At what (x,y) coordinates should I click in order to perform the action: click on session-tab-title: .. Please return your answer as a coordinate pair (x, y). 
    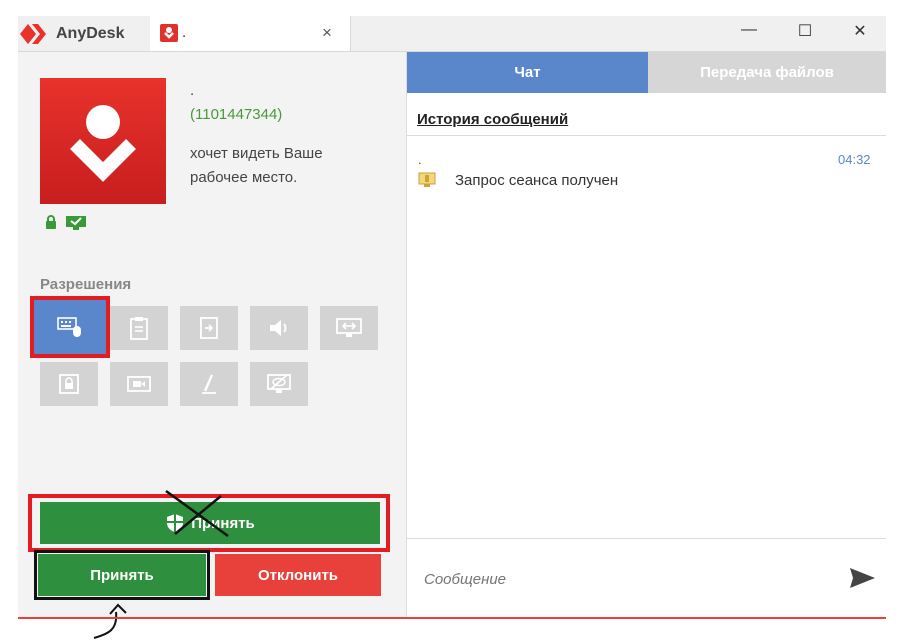
    Looking at the image, I should click on (184, 32).